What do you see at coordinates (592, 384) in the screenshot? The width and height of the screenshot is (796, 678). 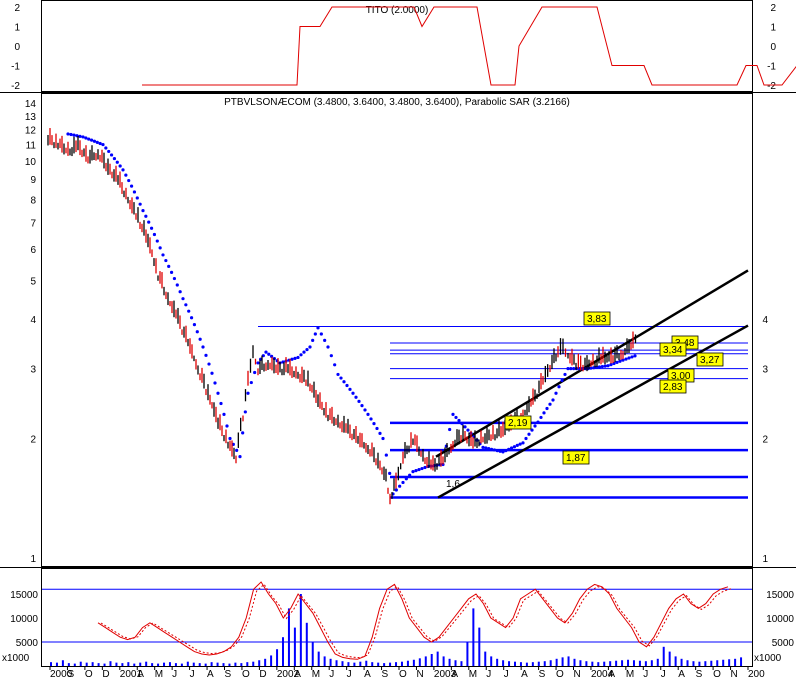 I see `channel-lines` at bounding box center [592, 384].